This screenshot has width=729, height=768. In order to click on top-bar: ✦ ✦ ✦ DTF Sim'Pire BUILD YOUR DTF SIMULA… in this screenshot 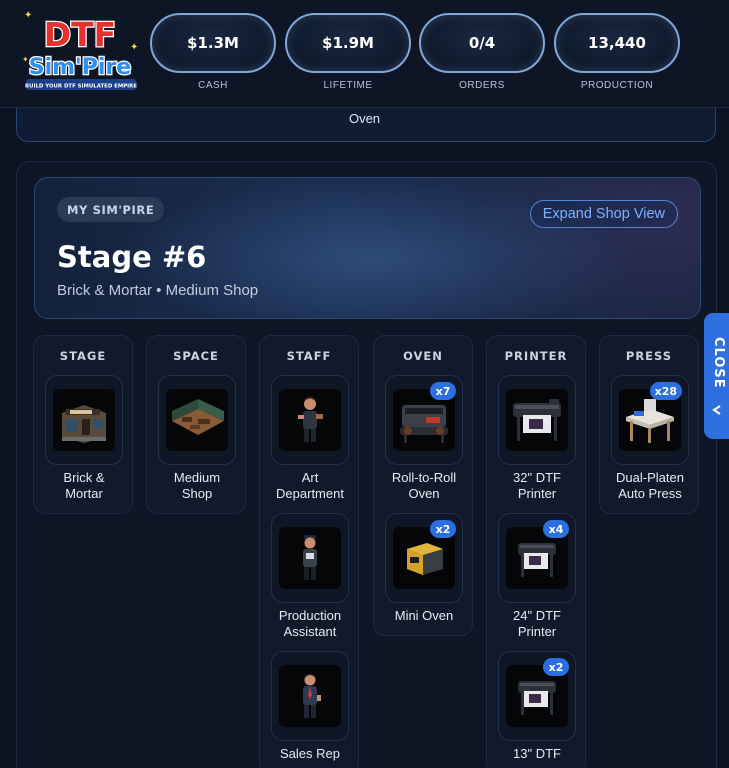, I will do `click(364, 54)`.